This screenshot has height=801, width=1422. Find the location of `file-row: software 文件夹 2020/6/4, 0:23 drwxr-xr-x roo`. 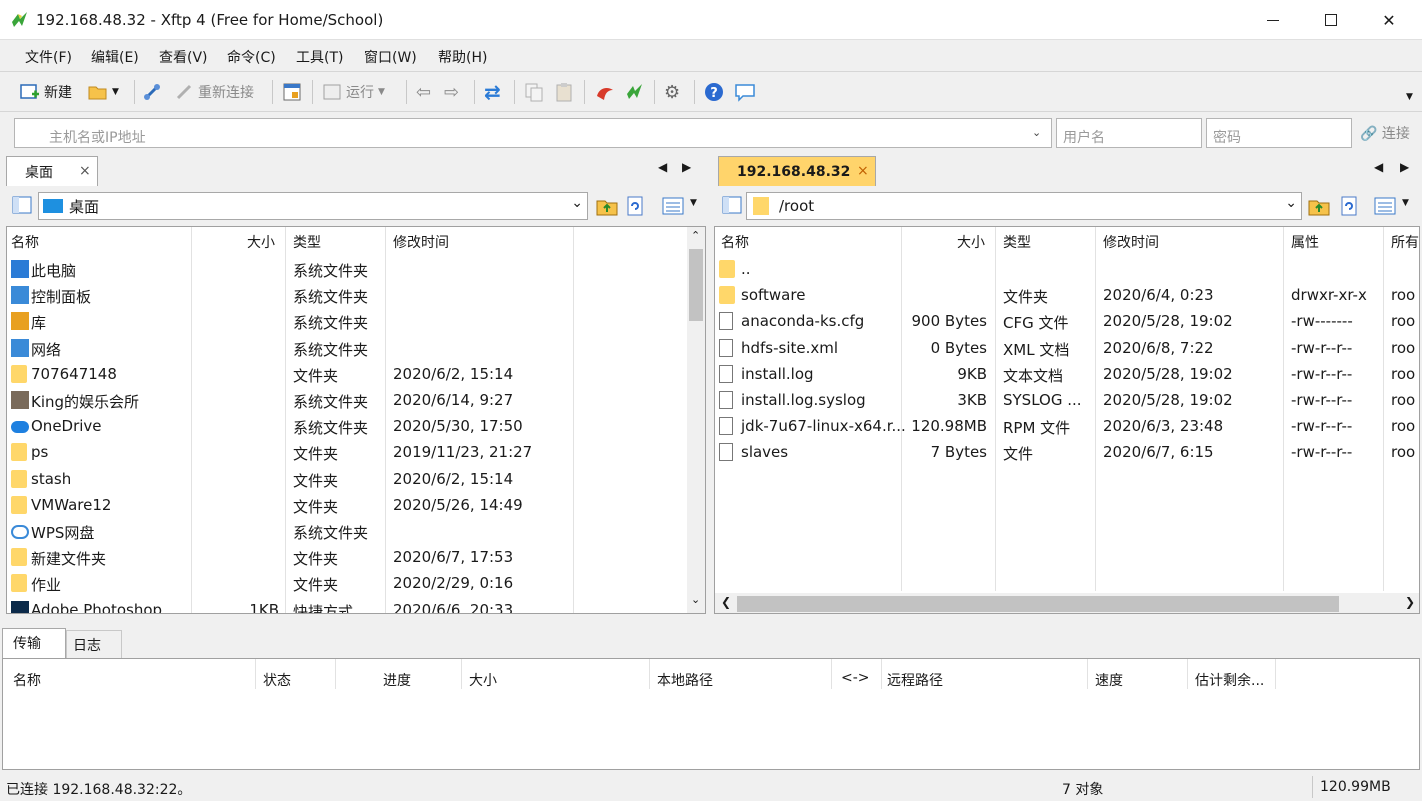

file-row: software 文件夹 2020/6/4, 0:23 drwxr-xr-x roo is located at coordinates (1067, 296).